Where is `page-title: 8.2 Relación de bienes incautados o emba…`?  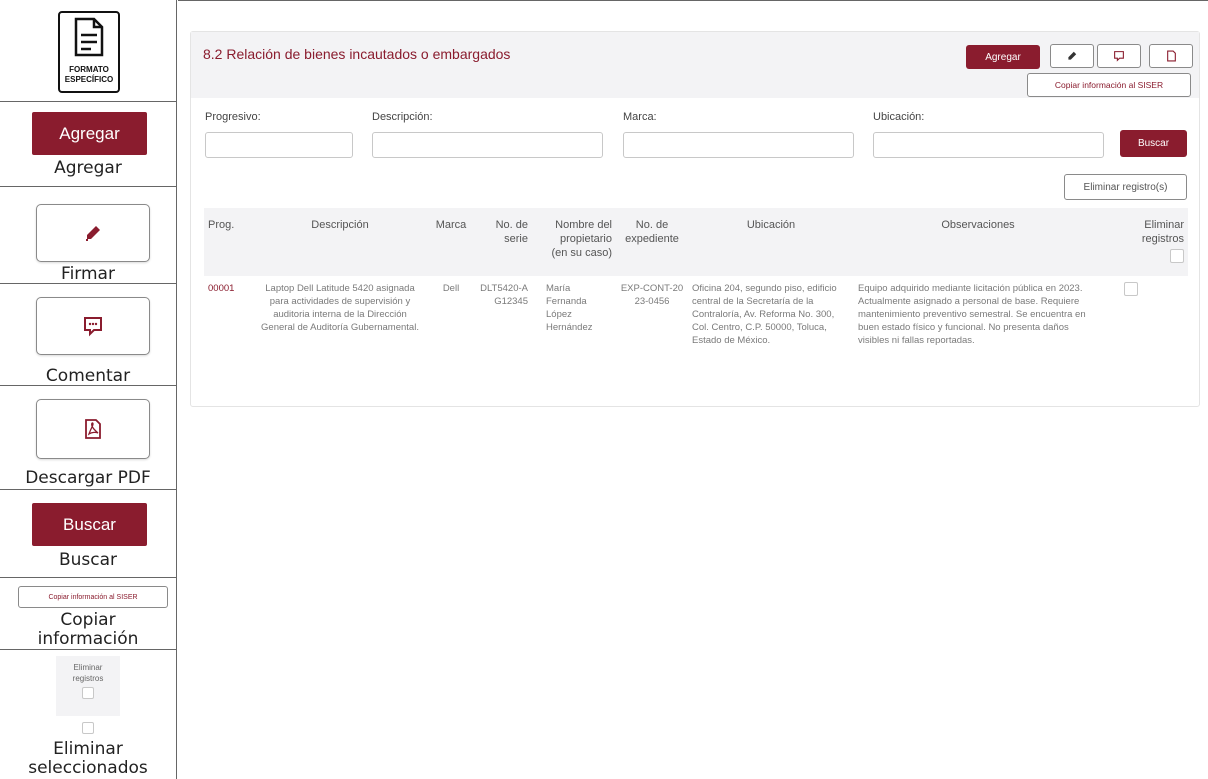
page-title: 8.2 Relación de bienes incautados o emba… is located at coordinates (357, 54).